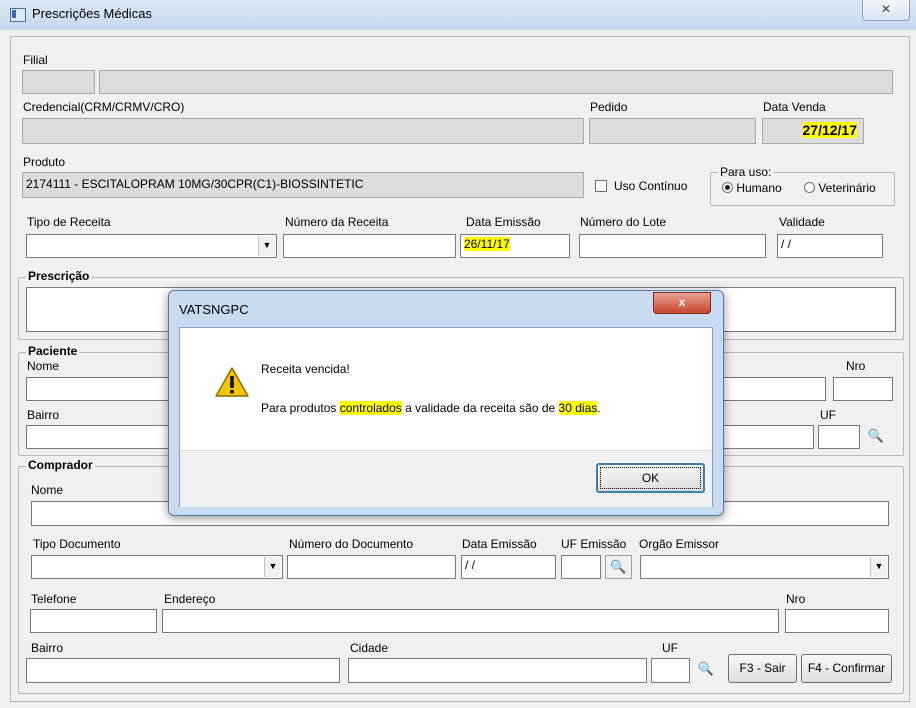 This screenshot has width=916, height=708. Describe the element at coordinates (69, 222) in the screenshot. I see `tipo-receita-label: Tipo de Receita` at that location.